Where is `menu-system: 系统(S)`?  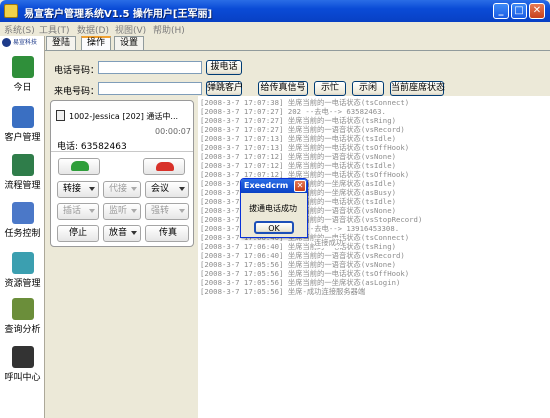
menu-system: 系统(S) is located at coordinates (19, 29).